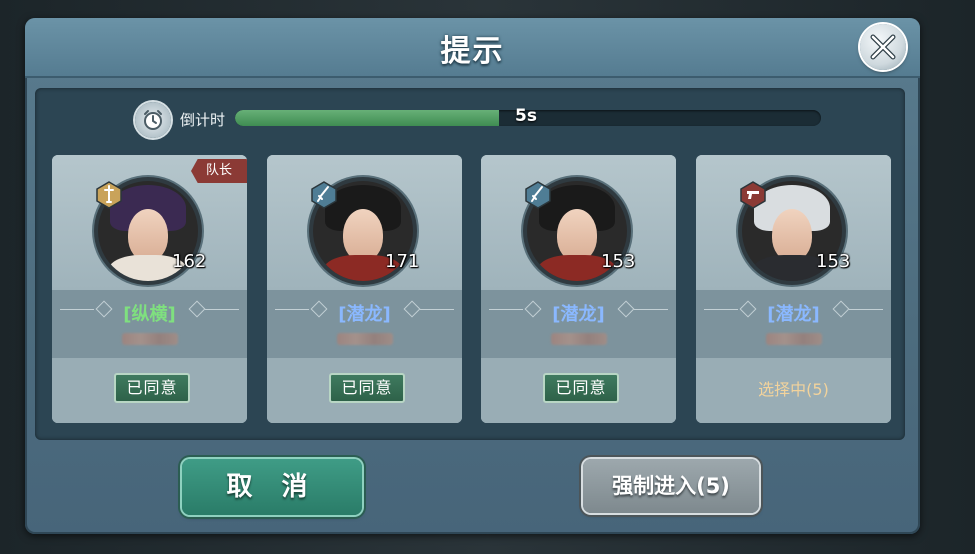  Describe the element at coordinates (272, 487) in the screenshot. I see `cancel-button: 取 消` at that location.